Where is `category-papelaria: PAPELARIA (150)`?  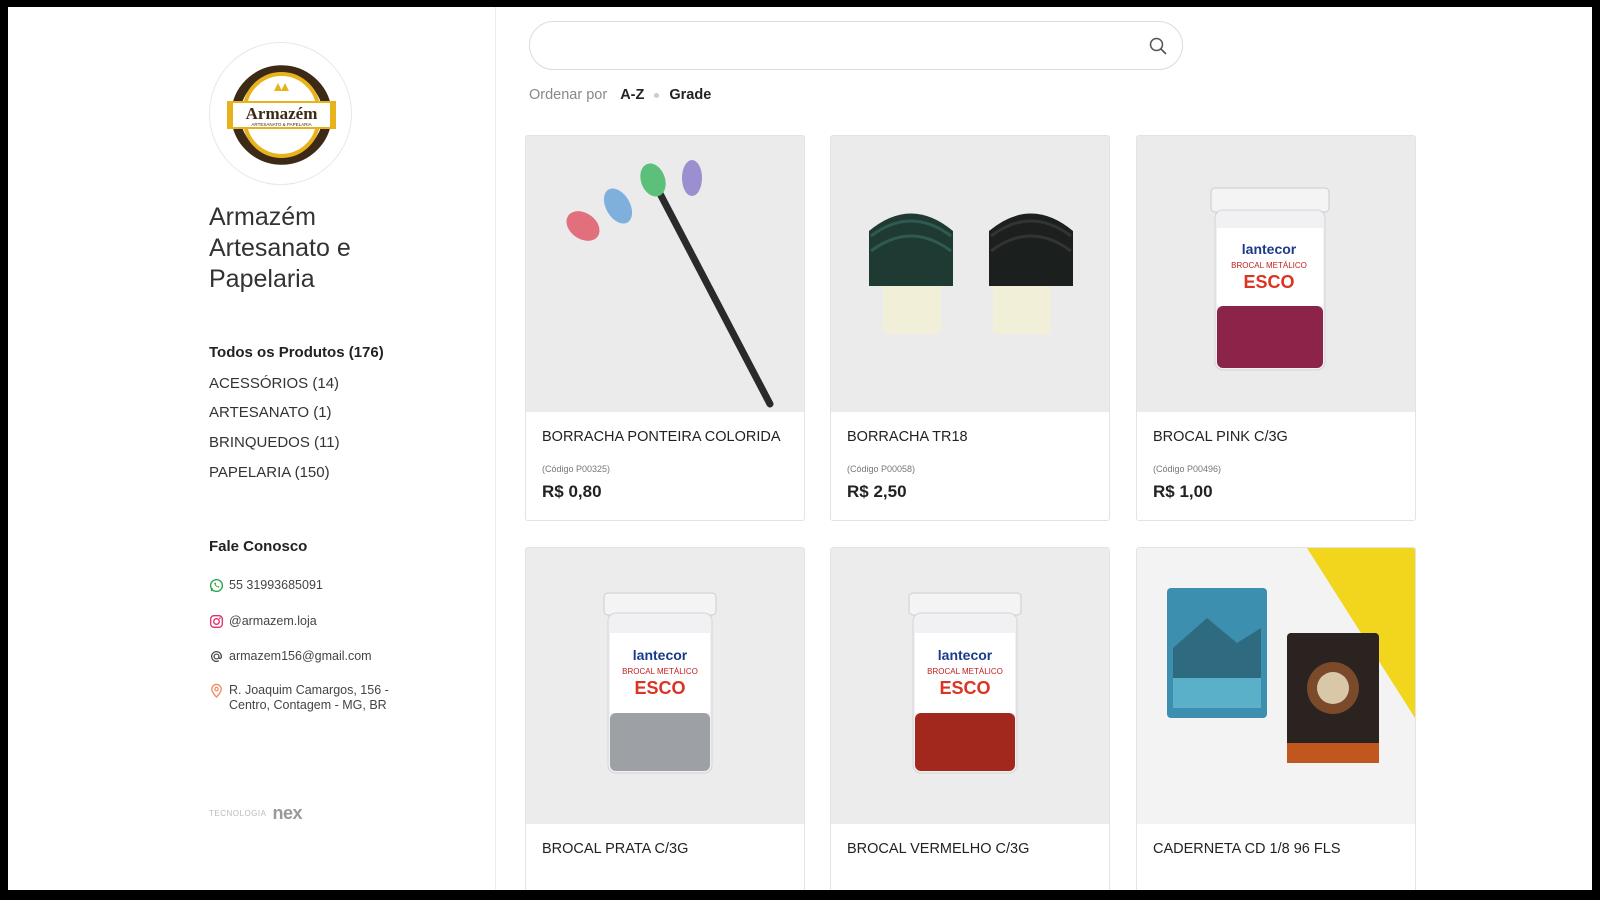 category-papelaria: PAPELARIA (150) is located at coordinates (269, 472).